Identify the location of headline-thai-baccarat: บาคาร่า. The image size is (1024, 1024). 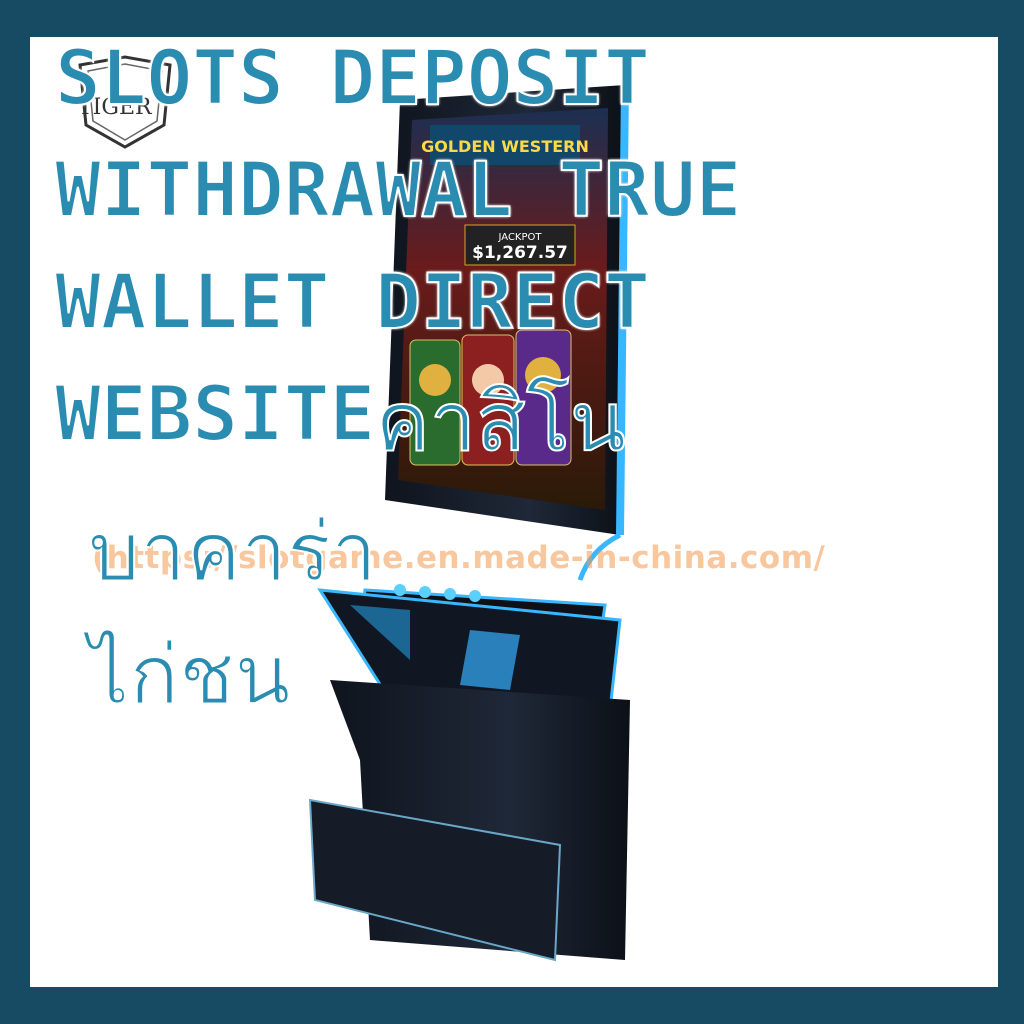
(232, 552).